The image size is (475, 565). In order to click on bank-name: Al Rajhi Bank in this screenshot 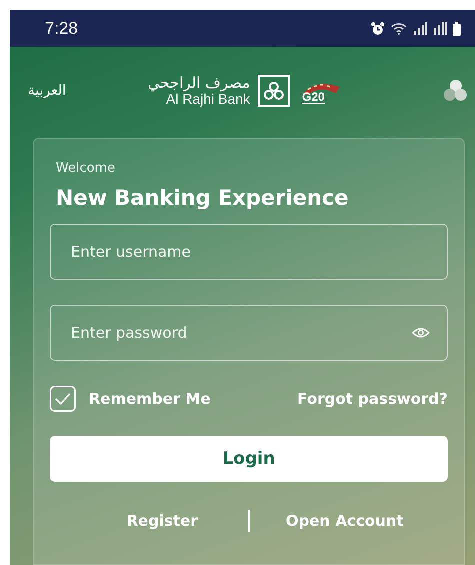, I will do `click(208, 99)`.